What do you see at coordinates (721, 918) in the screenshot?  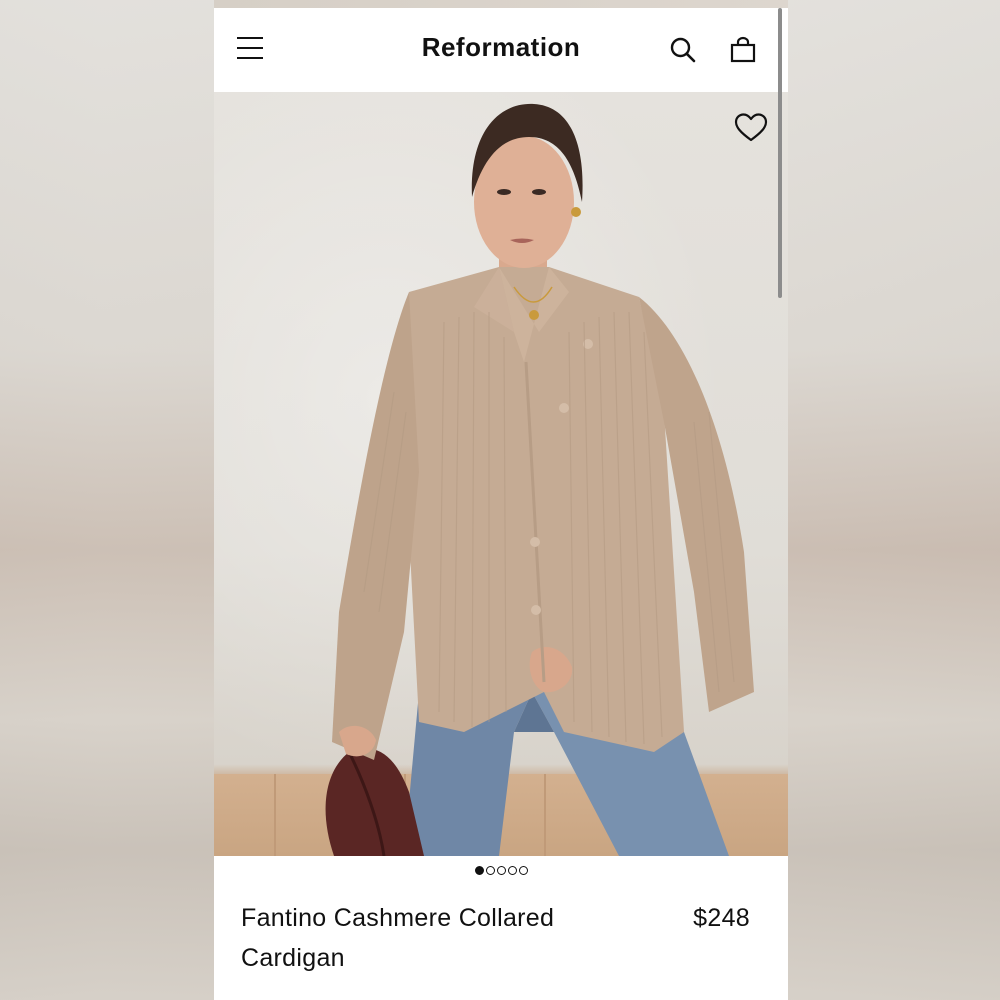 I see `product-price: $248` at bounding box center [721, 918].